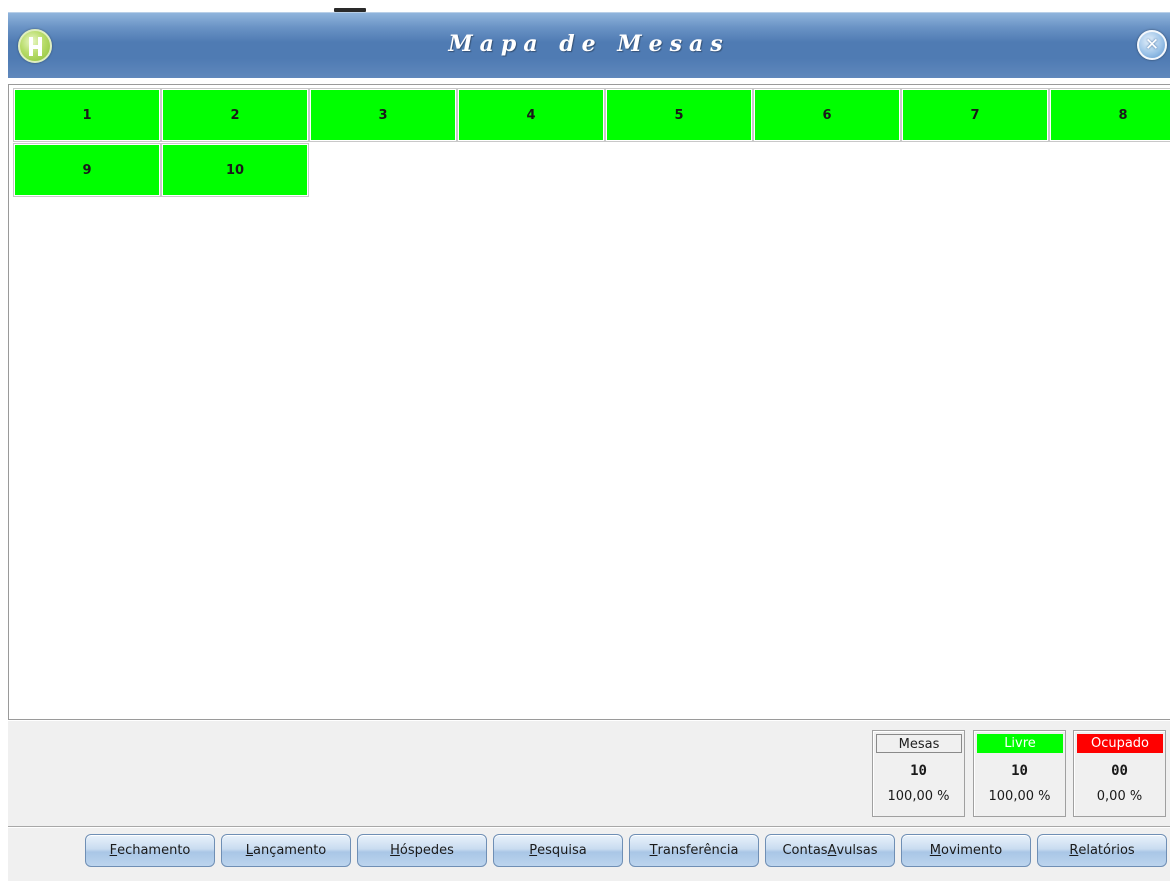 The width and height of the screenshot is (1170, 881). What do you see at coordinates (558, 850) in the screenshot?
I see `pesquisa-button: Pesquisa` at bounding box center [558, 850].